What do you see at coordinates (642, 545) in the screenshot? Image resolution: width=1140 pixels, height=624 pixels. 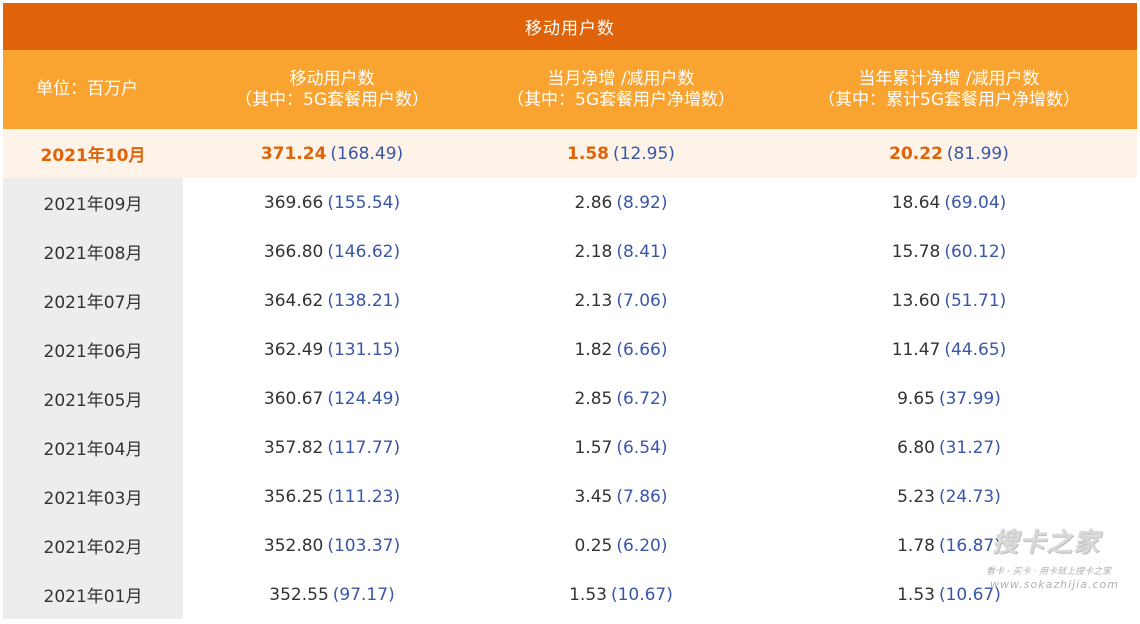 I see `monthly-5g-value: (6.20)` at bounding box center [642, 545].